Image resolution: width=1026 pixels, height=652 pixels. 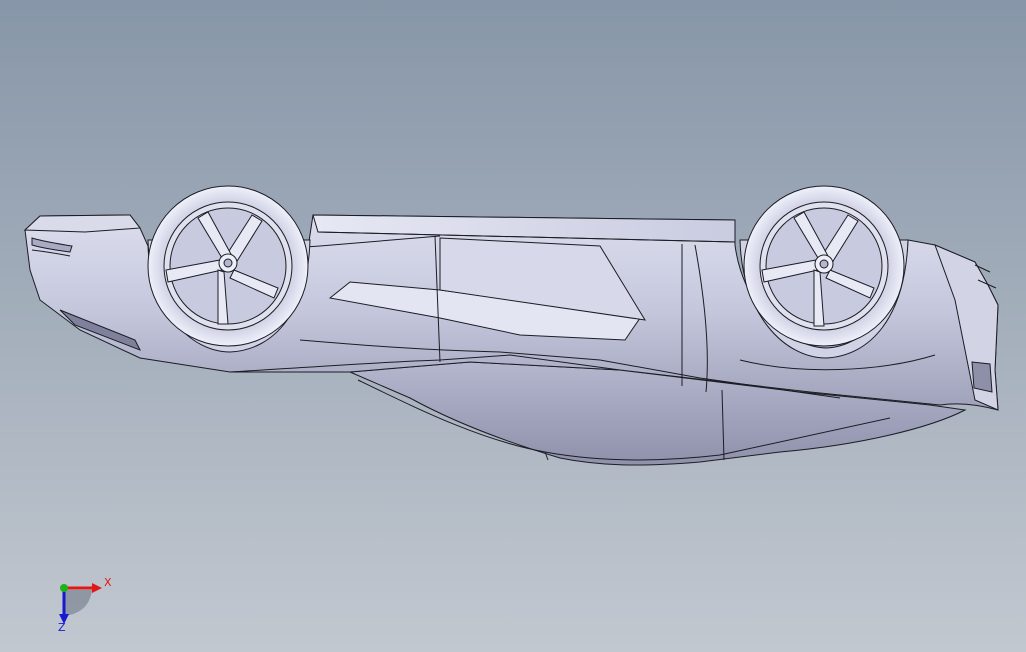 What do you see at coordinates (108, 582) in the screenshot?
I see `triad-x-label: X` at bounding box center [108, 582].